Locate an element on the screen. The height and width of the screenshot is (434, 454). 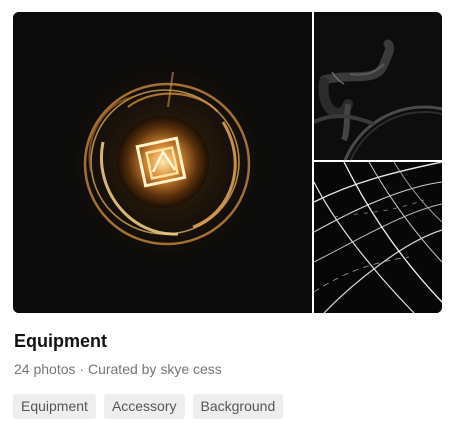
light-streaks-photo is located at coordinates (378, 237).